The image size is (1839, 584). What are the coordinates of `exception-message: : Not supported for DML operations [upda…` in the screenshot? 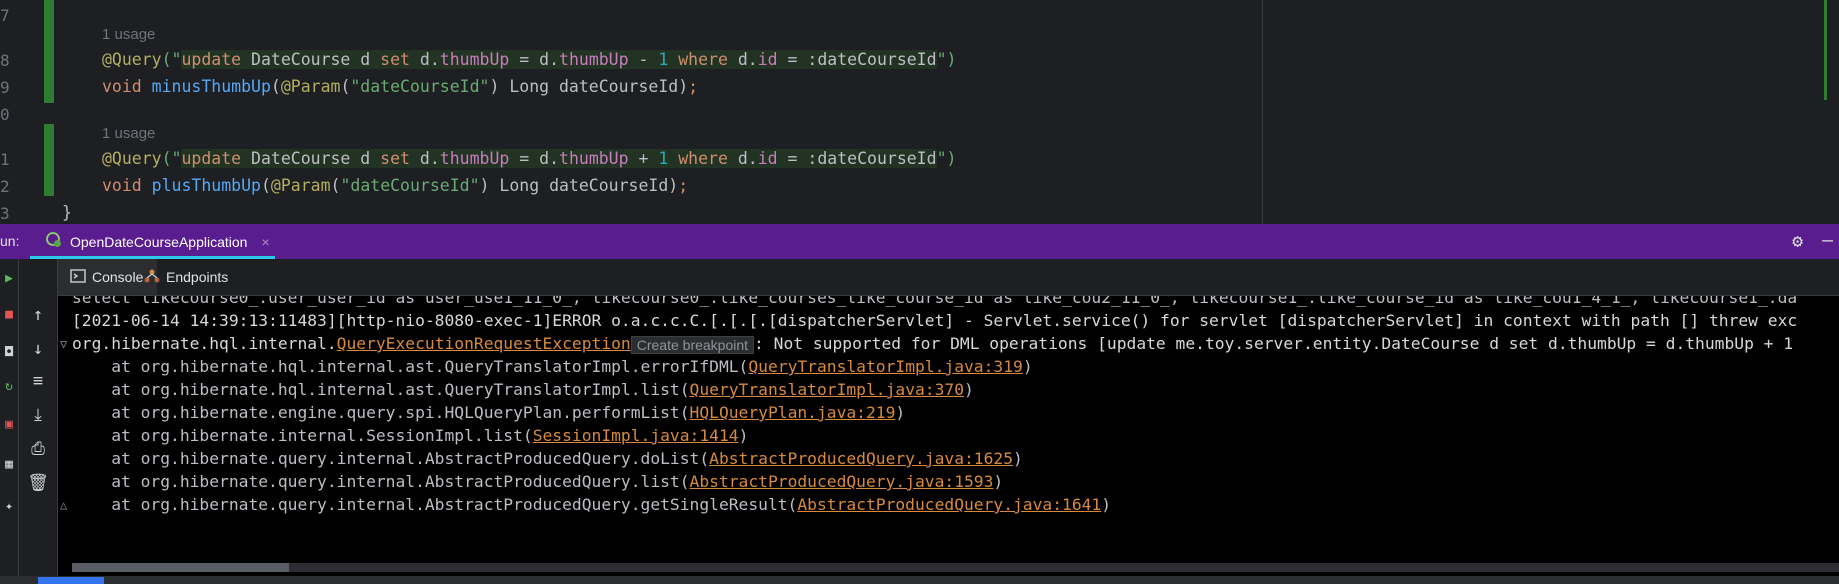 It's located at (1274, 343).